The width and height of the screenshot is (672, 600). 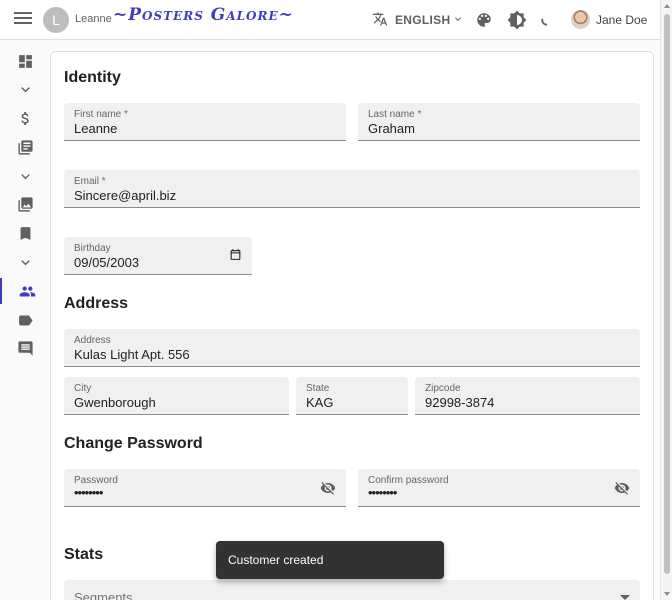 What do you see at coordinates (443, 388) in the screenshot?
I see `field-label: Zipcode` at bounding box center [443, 388].